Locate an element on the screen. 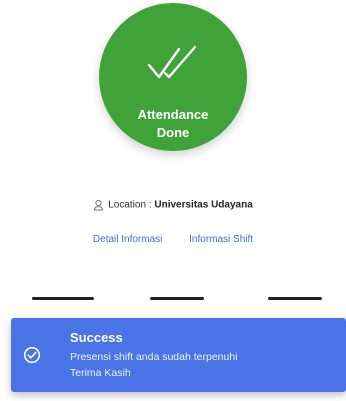 Image resolution: width=346 pixels, height=401 pixels. toast-message-line1: Presensi shift anda sudah terpenuhi is located at coordinates (154, 357).